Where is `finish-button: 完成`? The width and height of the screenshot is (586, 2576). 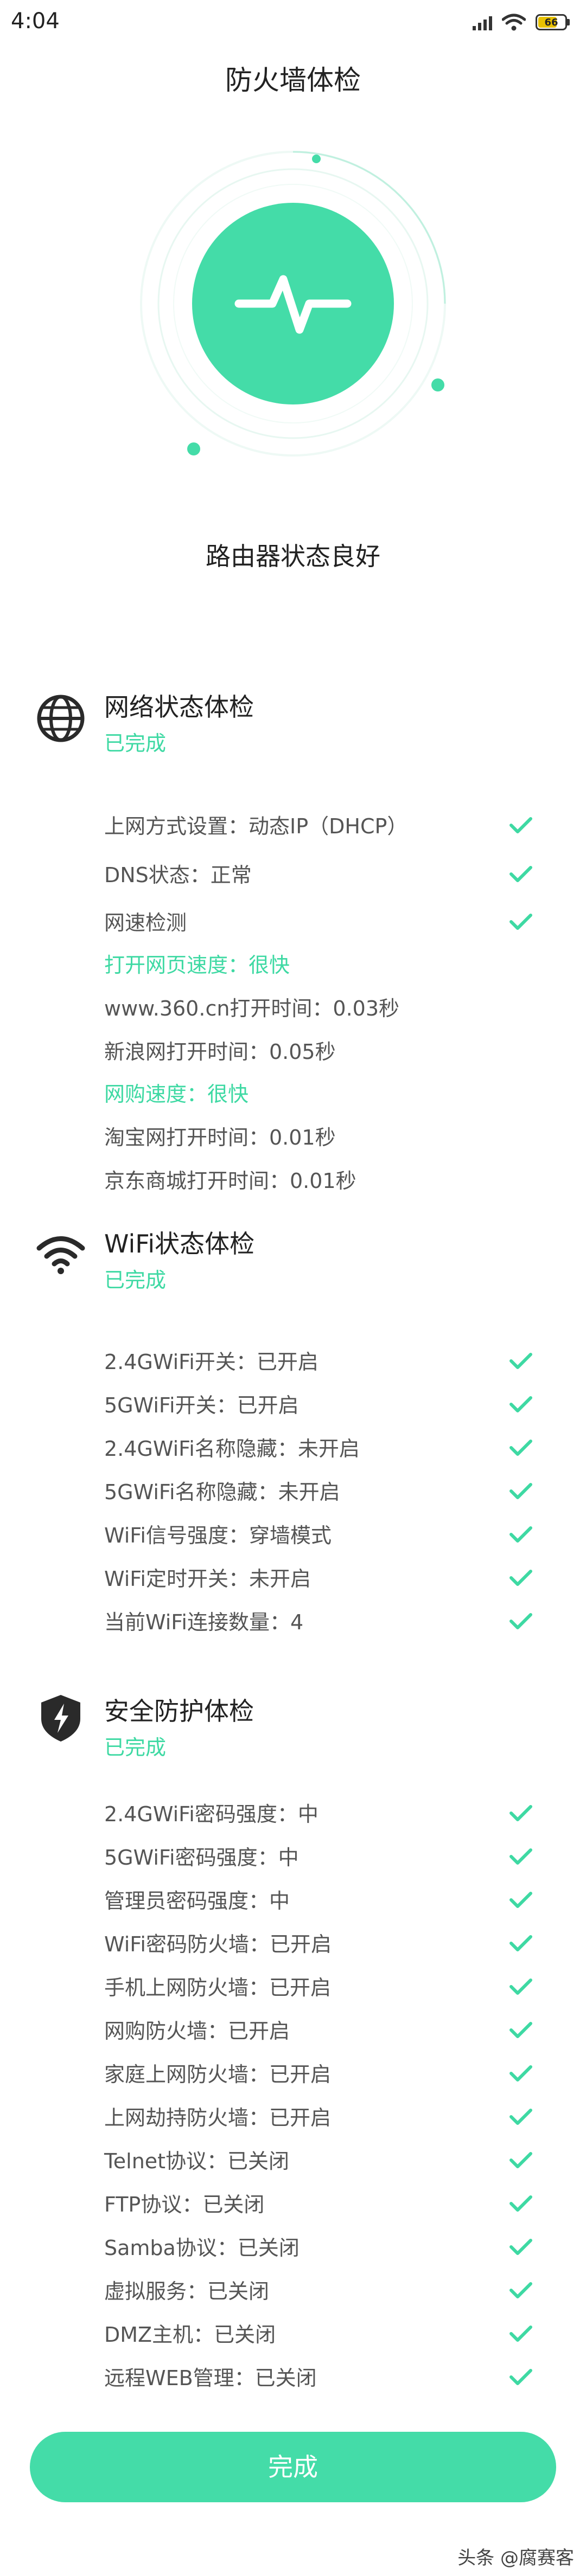 finish-button: 完成 is located at coordinates (293, 2467).